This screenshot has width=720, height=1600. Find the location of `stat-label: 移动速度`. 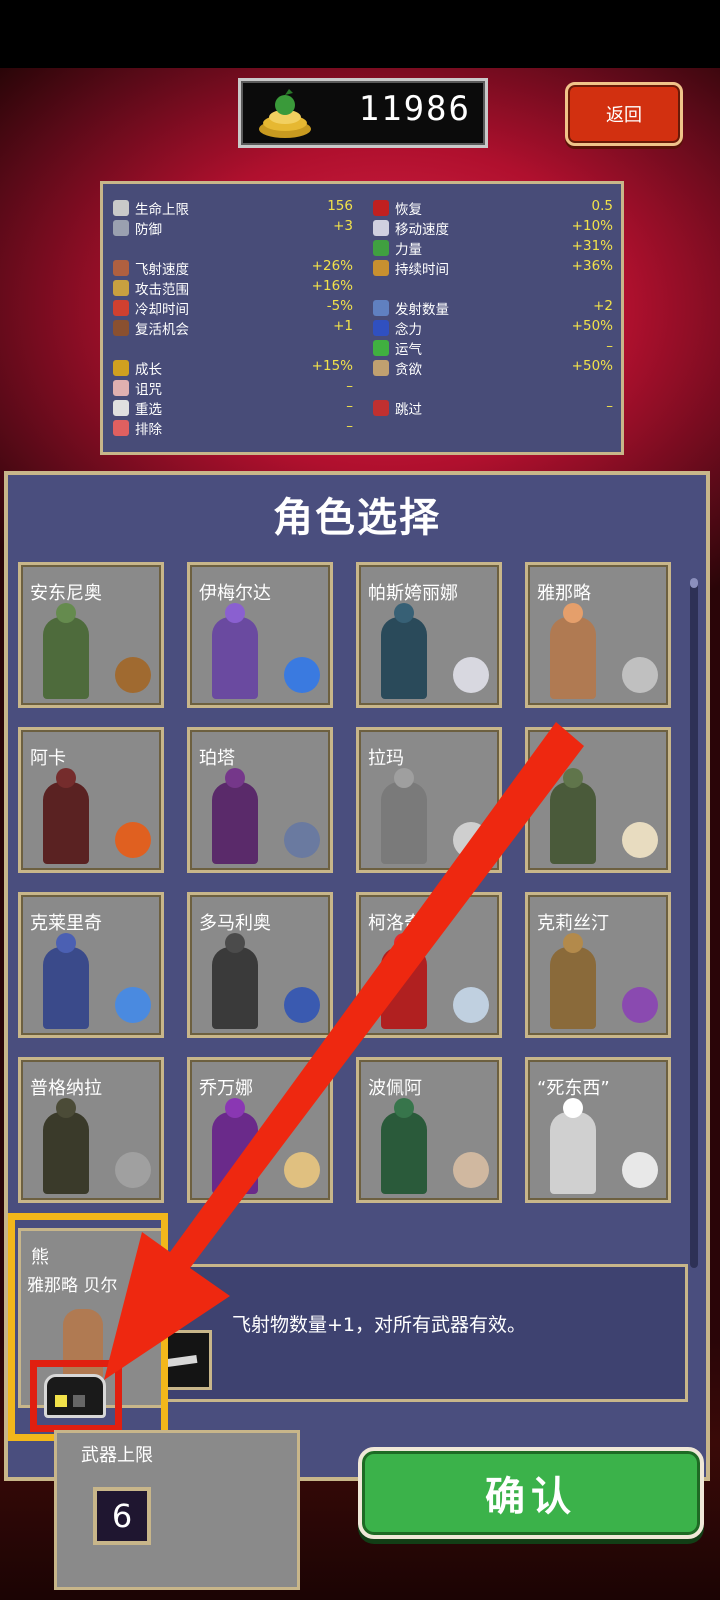

stat-label: 移动速度 is located at coordinates (422, 230).